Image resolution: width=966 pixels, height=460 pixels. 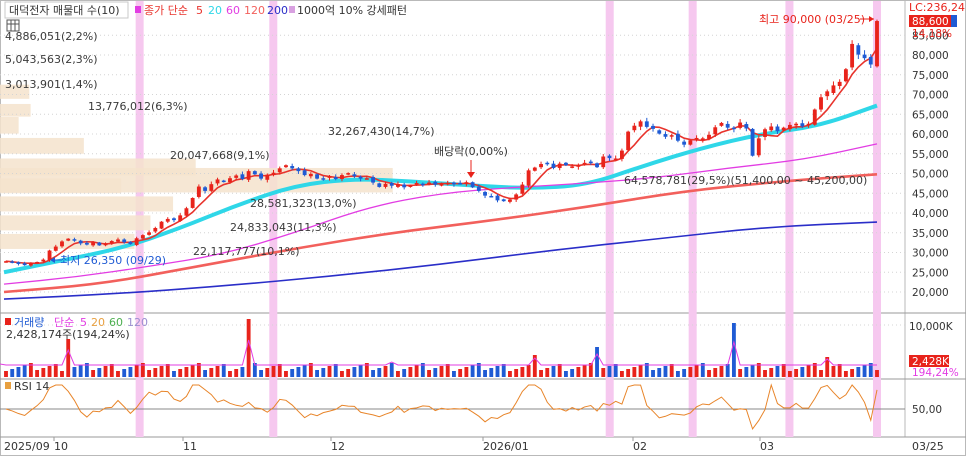 What do you see at coordinates (215, 10) in the screenshot?
I see `ma-legend-20: 20` at bounding box center [215, 10].